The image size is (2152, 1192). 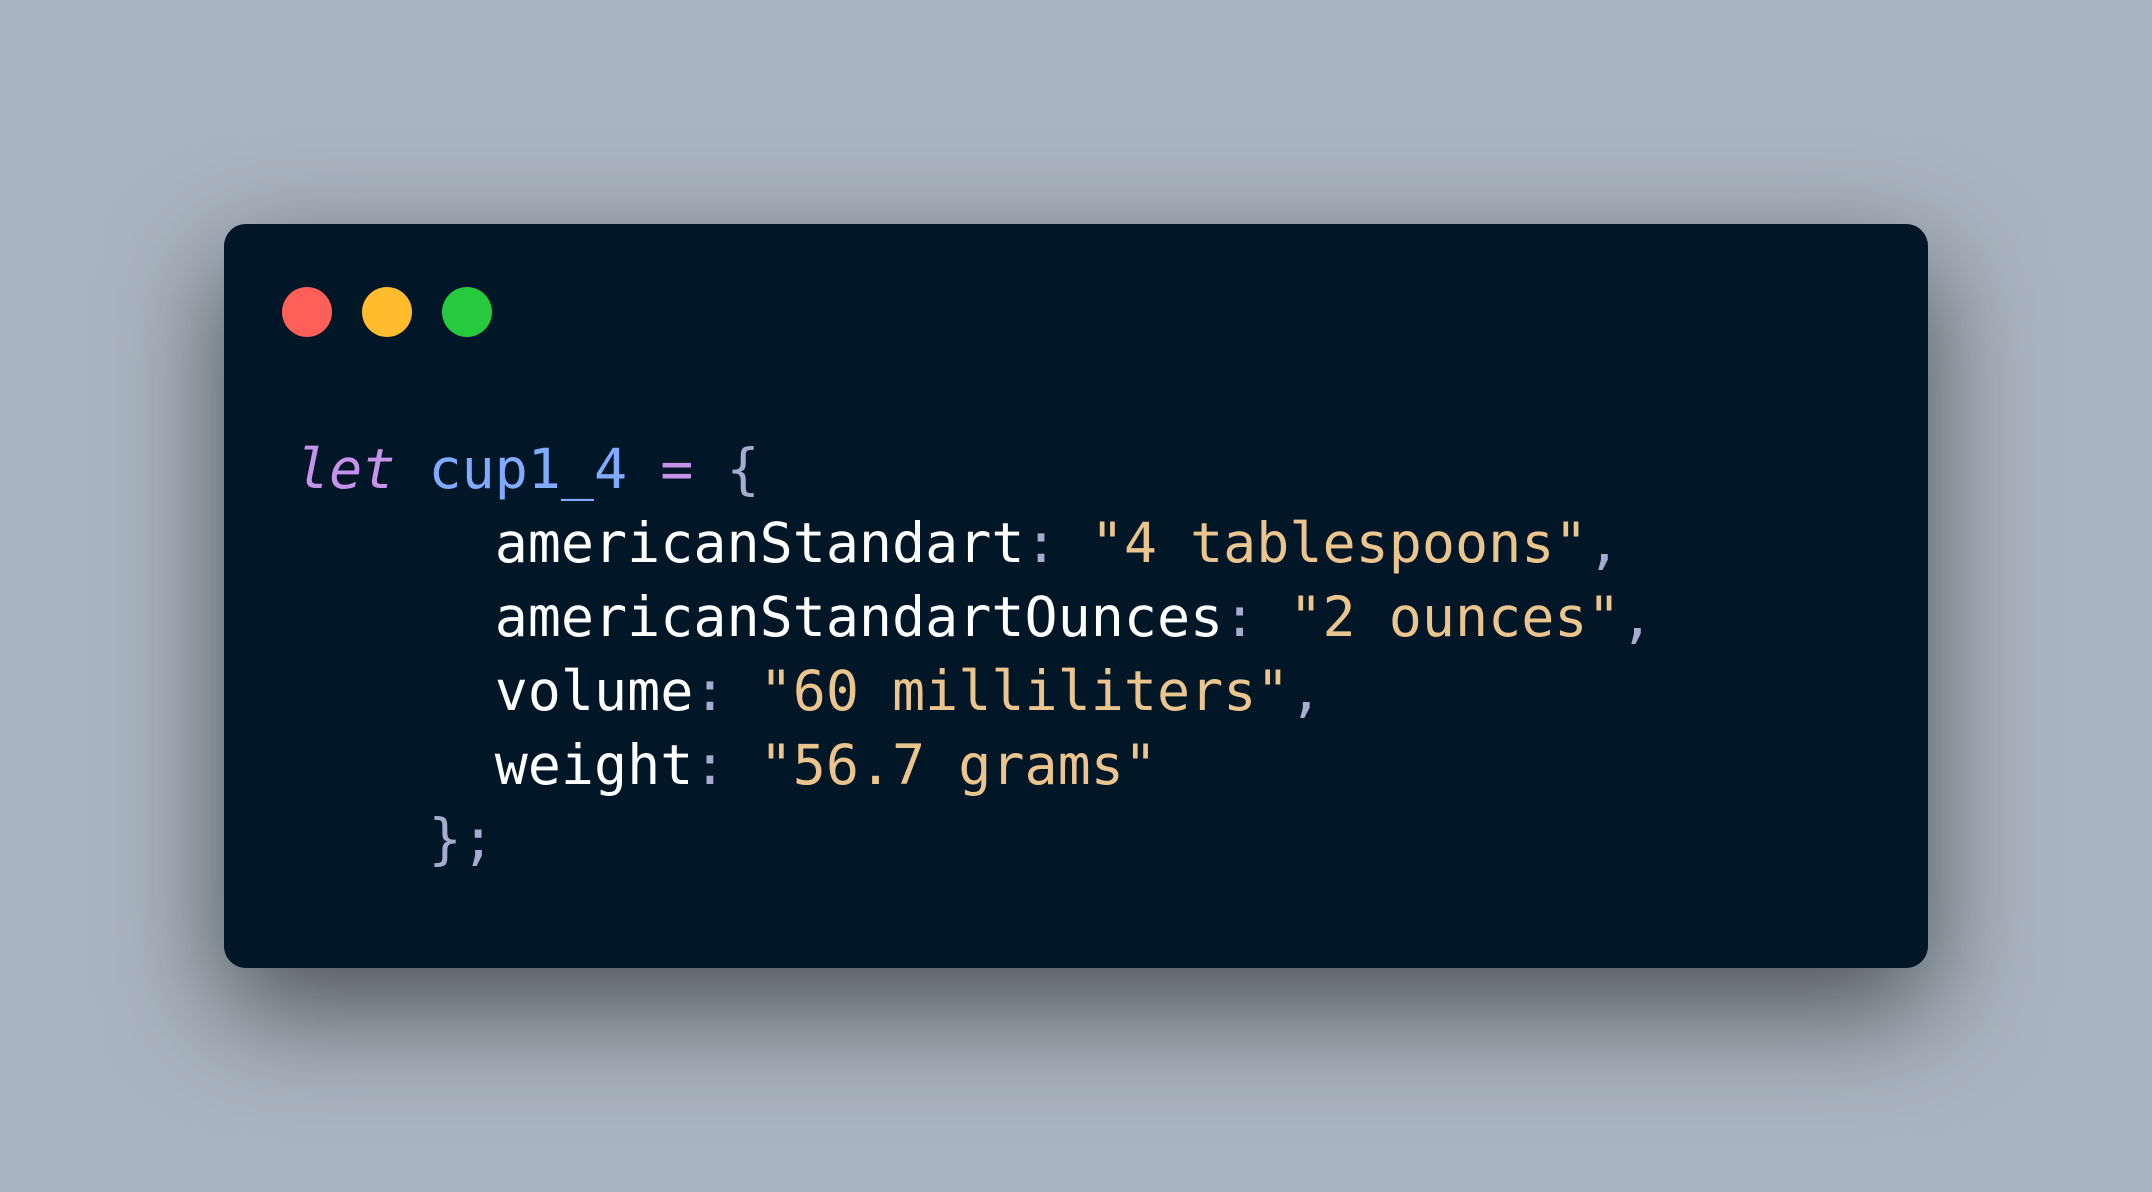 What do you see at coordinates (1024, 691) in the screenshot?
I see `property-value: "60 milliliters"` at bounding box center [1024, 691].